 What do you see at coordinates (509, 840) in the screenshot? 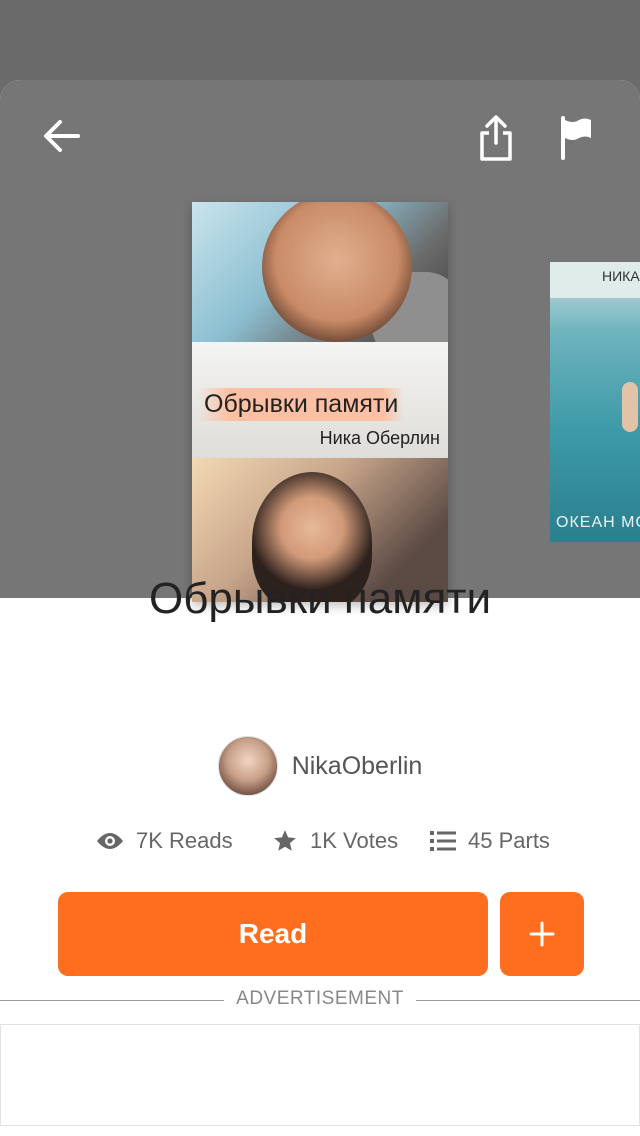
I see `parts-count: 45 Parts` at bounding box center [509, 840].